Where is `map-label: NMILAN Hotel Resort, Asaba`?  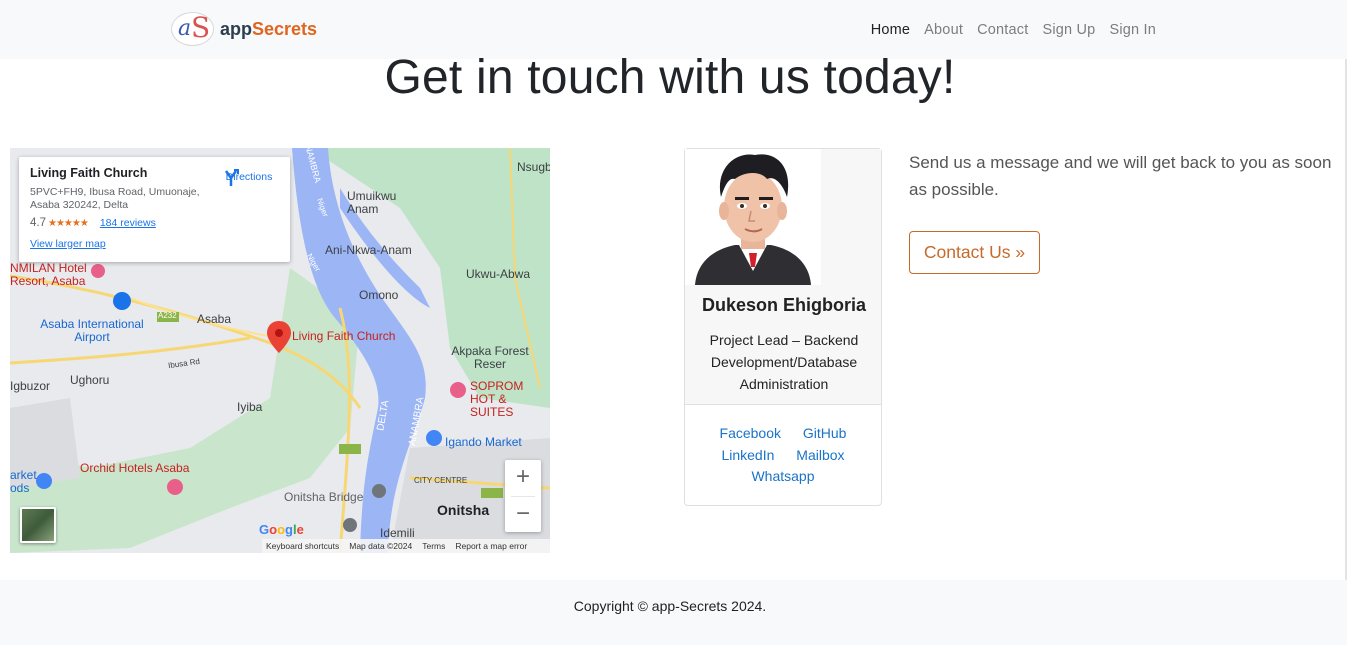
map-label: NMILAN Hotel Resort, Asaba is located at coordinates (48, 274).